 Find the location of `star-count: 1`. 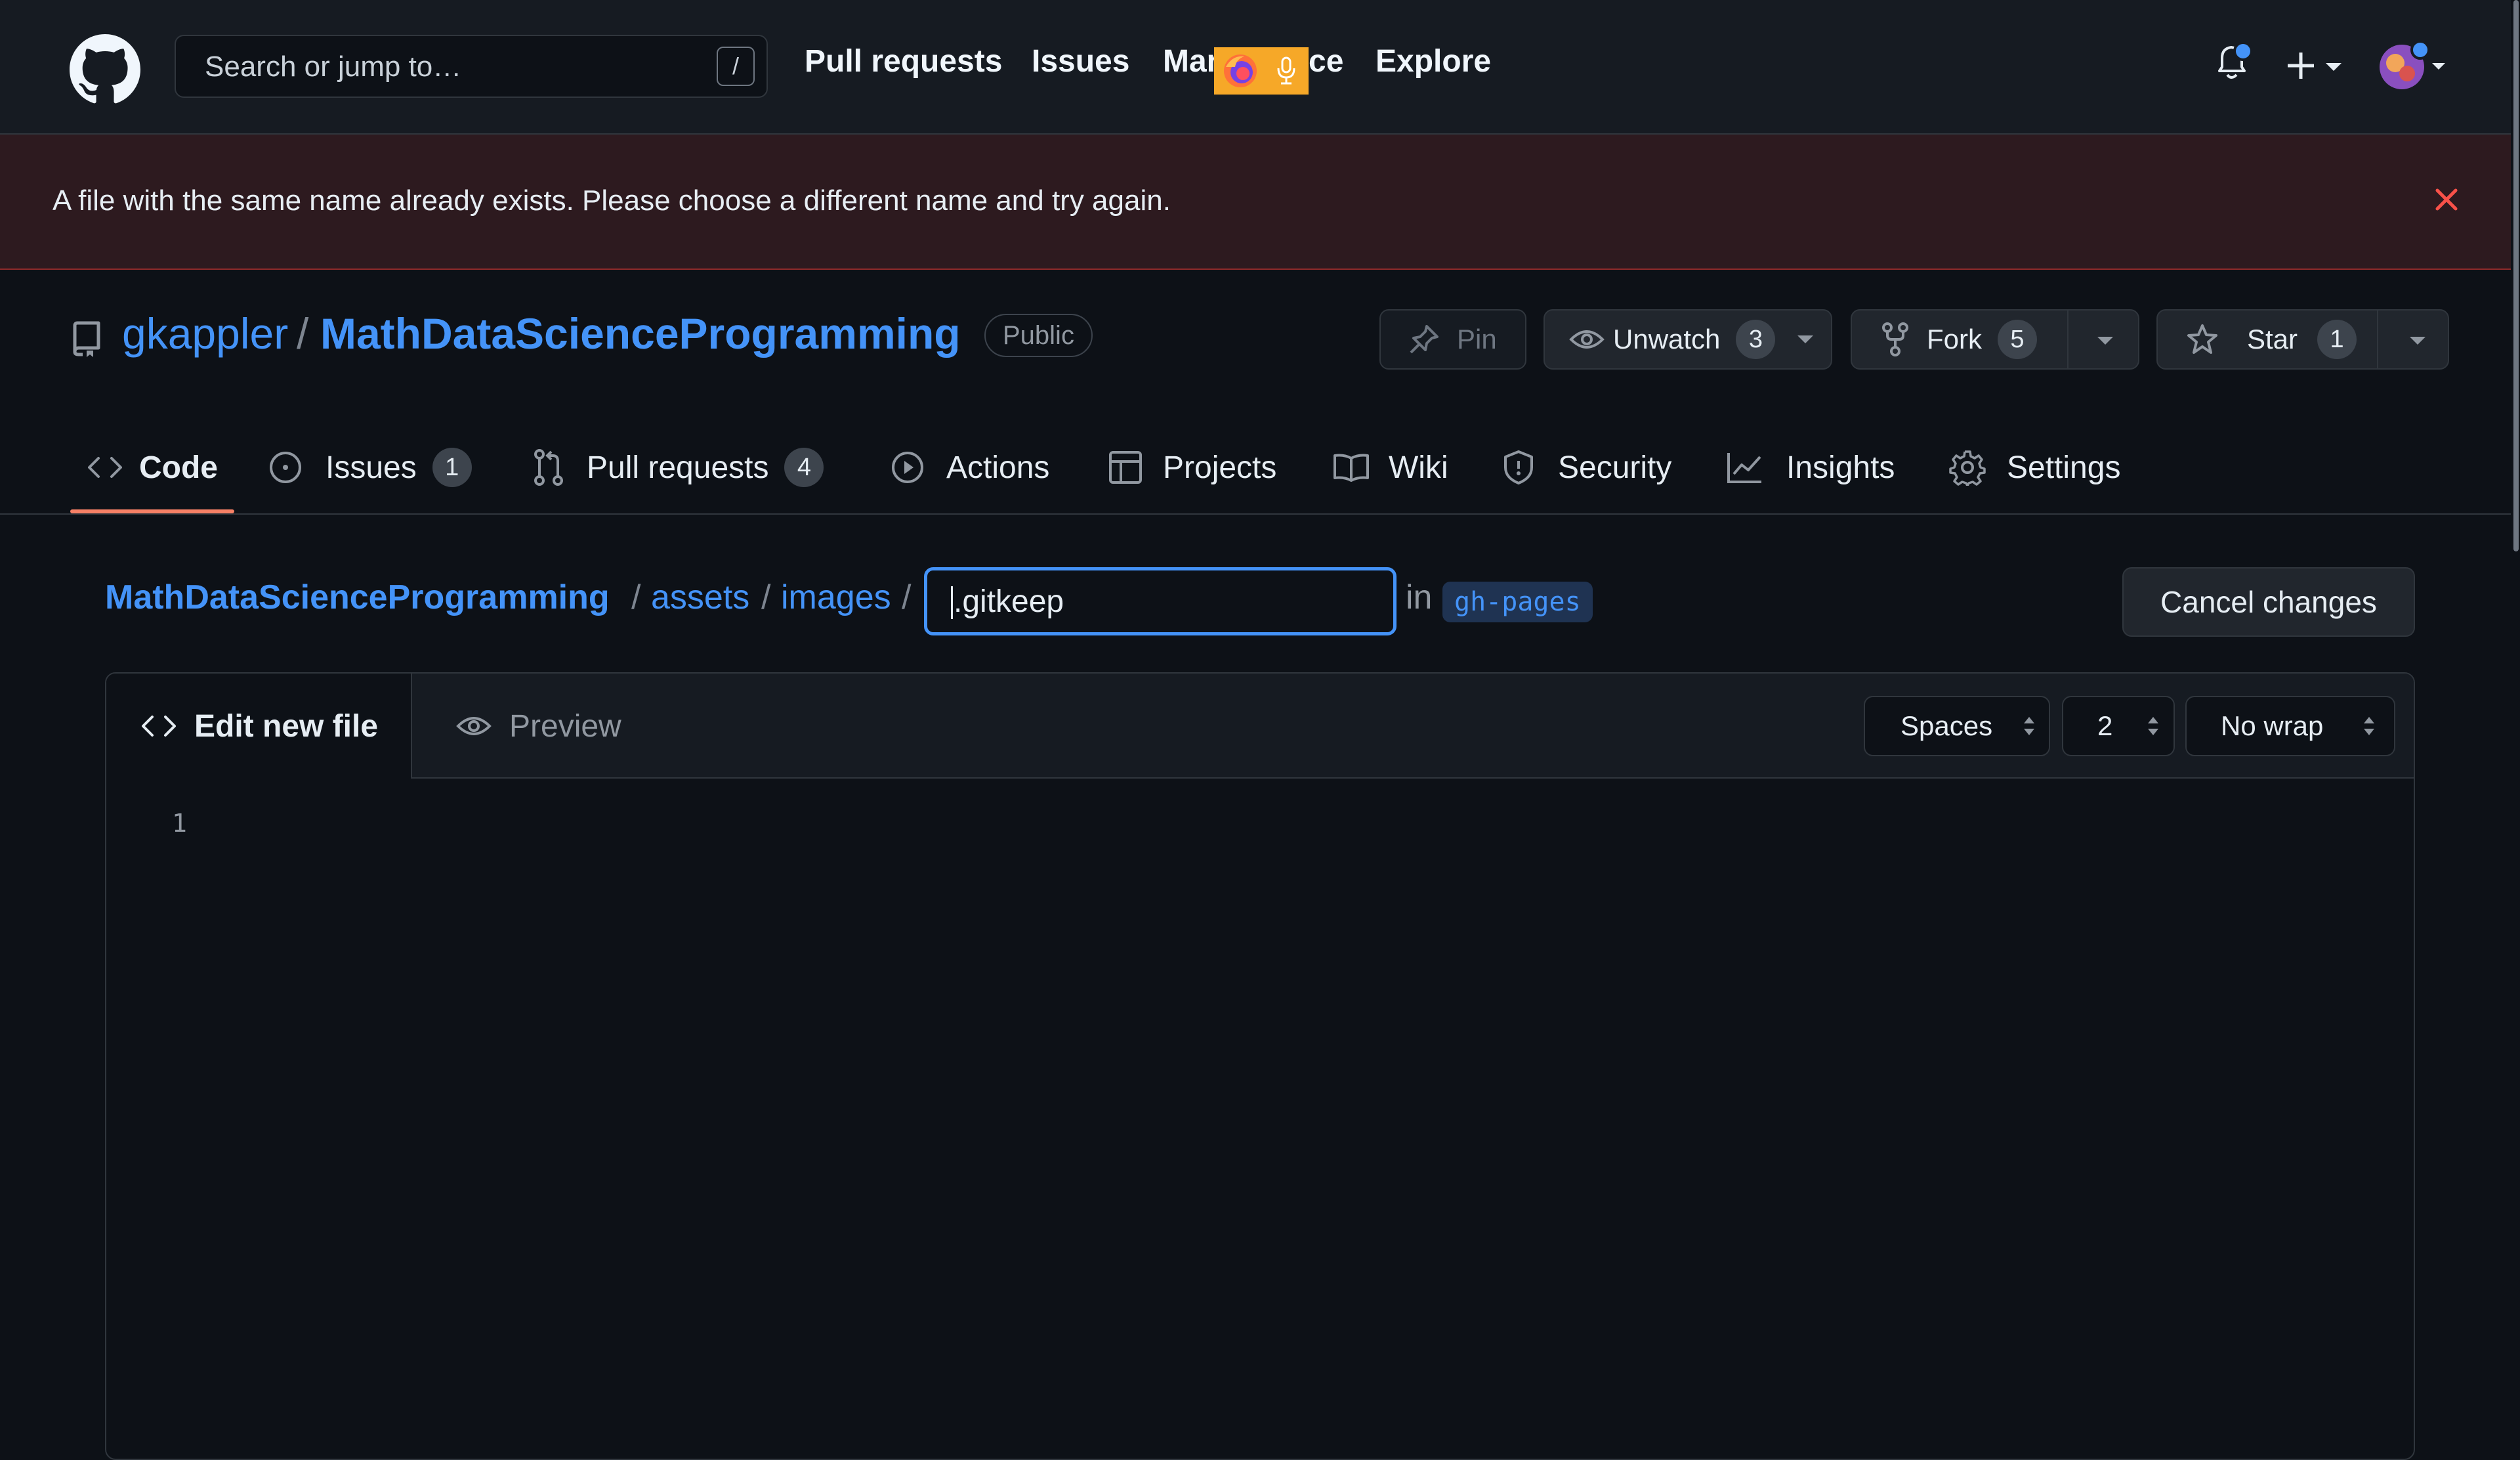

star-count: 1 is located at coordinates (2337, 339).